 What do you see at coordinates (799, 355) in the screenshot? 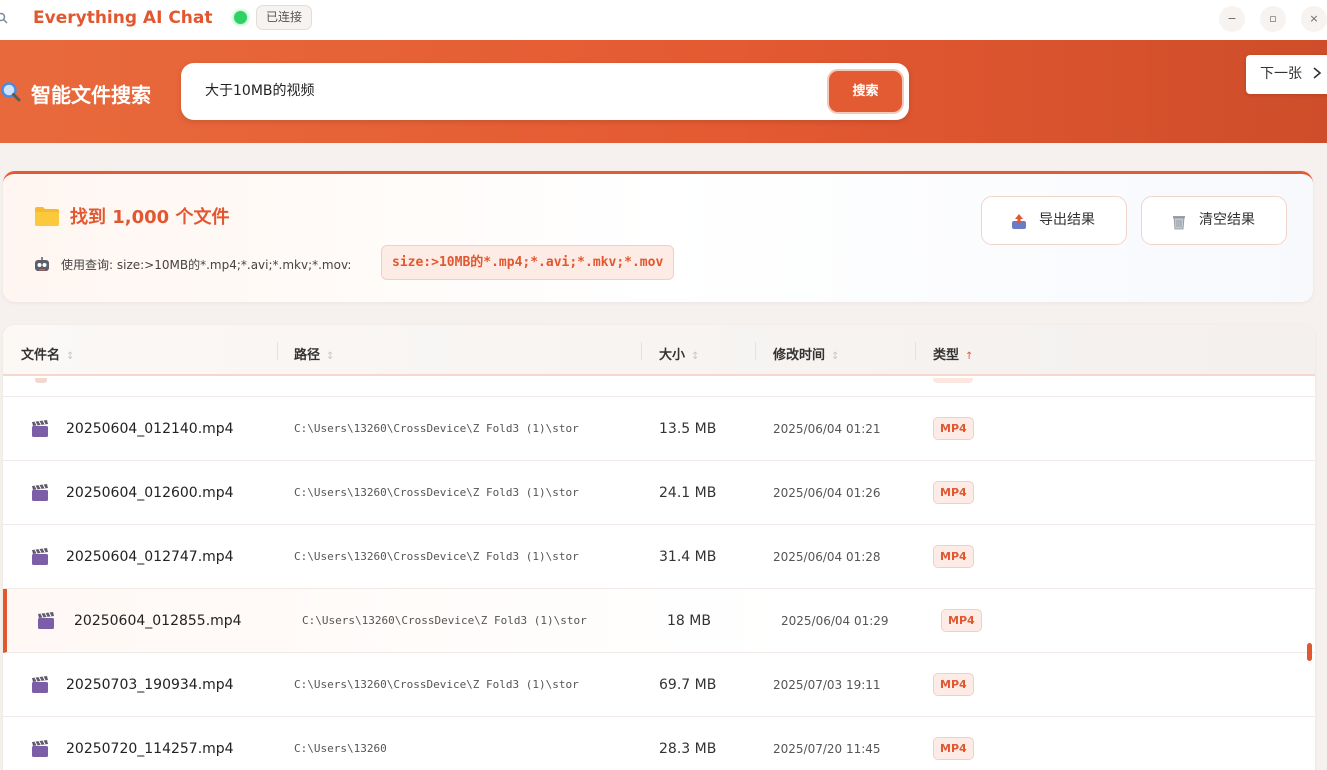
I see `column-header-label: 修改时间` at bounding box center [799, 355].